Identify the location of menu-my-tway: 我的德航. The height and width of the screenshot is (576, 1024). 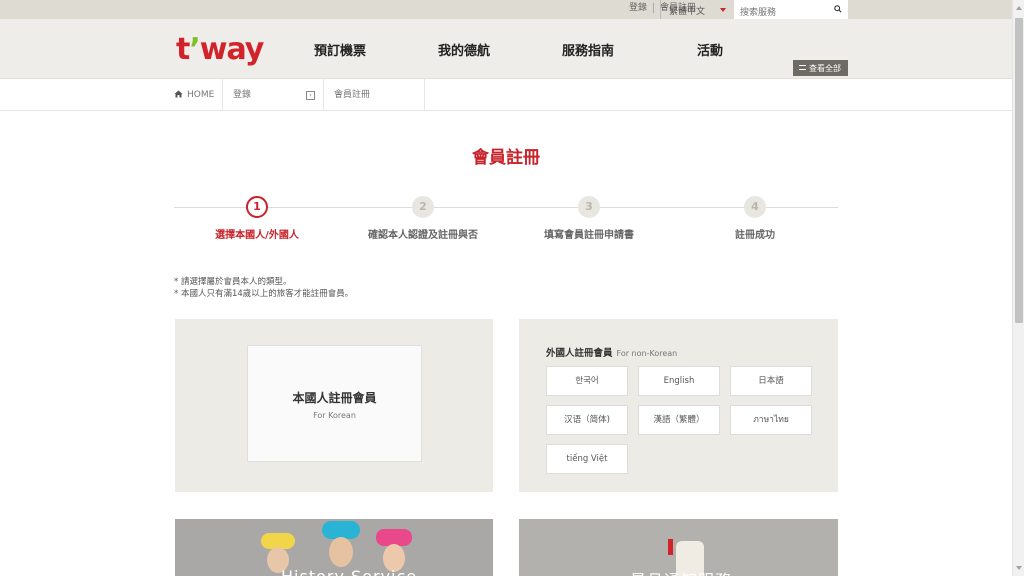
(464, 49).